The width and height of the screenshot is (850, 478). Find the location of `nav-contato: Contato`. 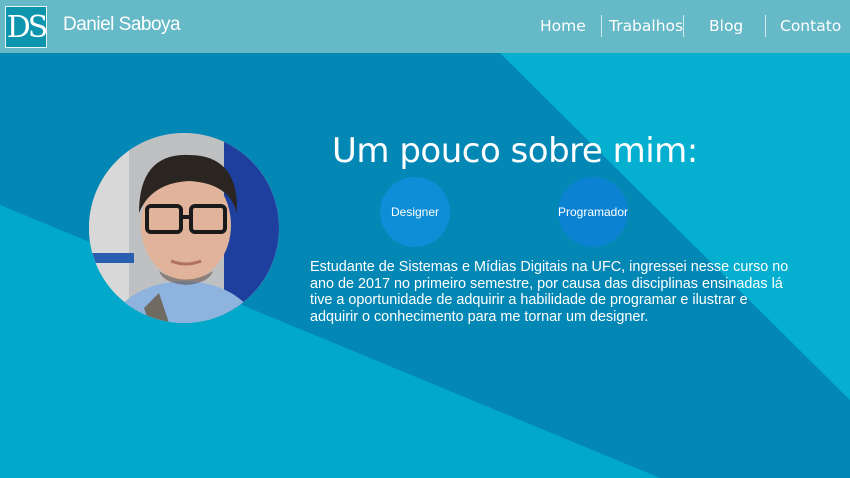

nav-contato: Contato is located at coordinates (810, 26).